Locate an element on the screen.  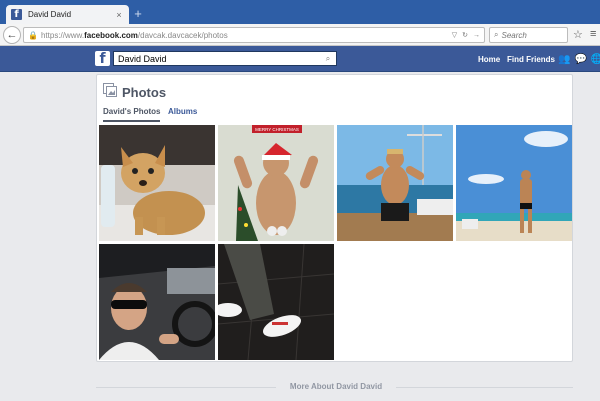
photos-header: Photos David's Photos Albums is located at coordinates (334, 99).